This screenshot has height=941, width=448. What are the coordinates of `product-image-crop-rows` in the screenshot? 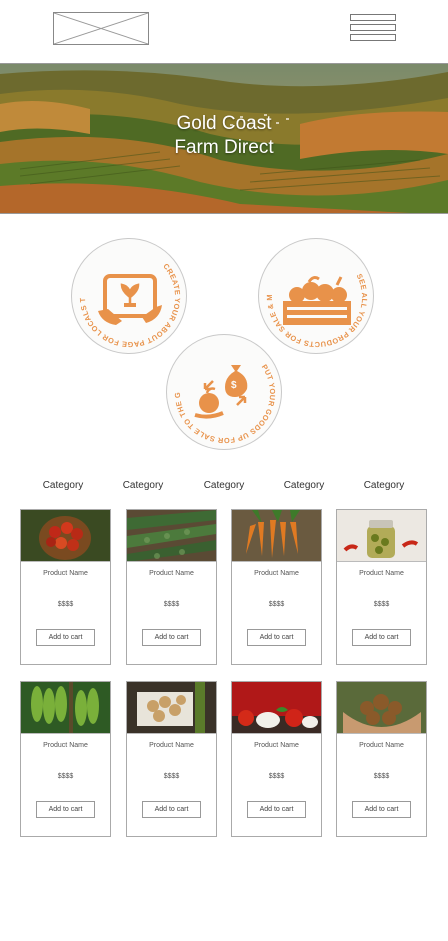 It's located at (171, 536).